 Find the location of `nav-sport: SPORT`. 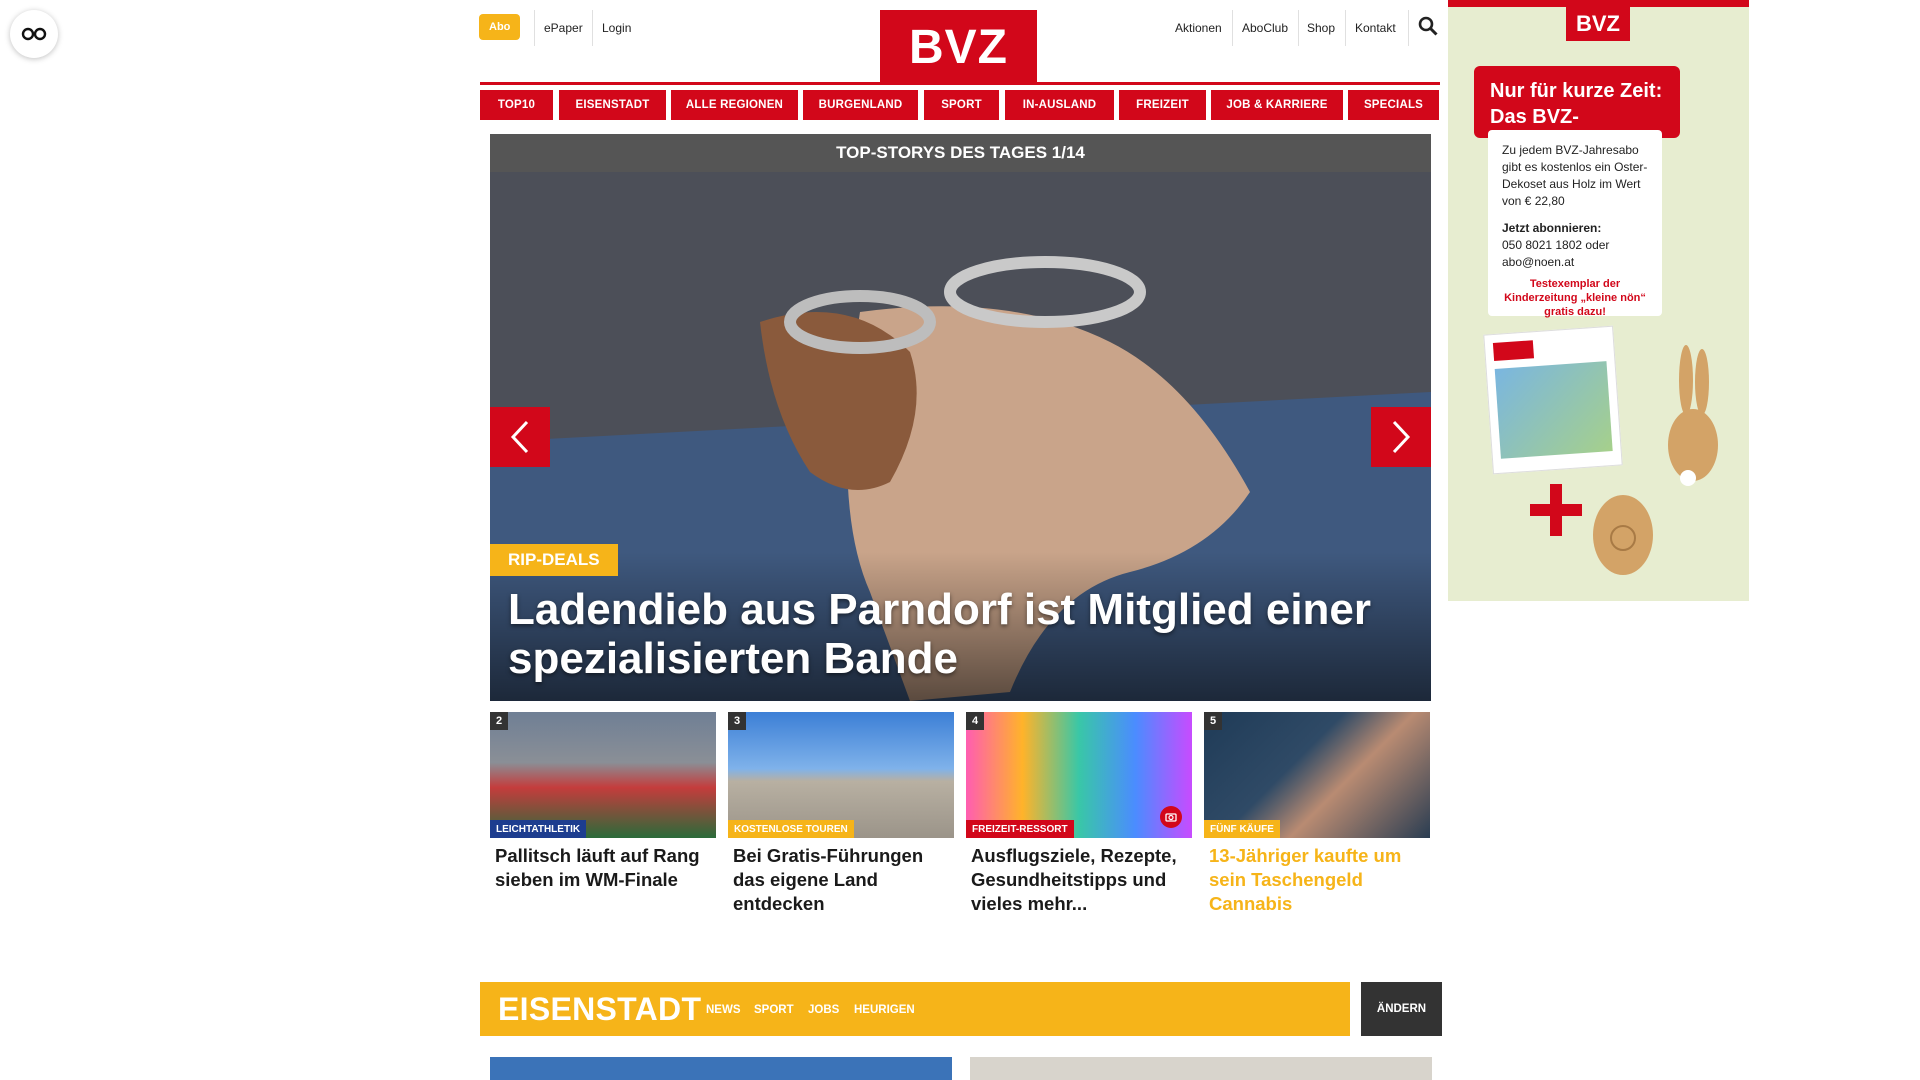

nav-sport: SPORT is located at coordinates (961, 105).